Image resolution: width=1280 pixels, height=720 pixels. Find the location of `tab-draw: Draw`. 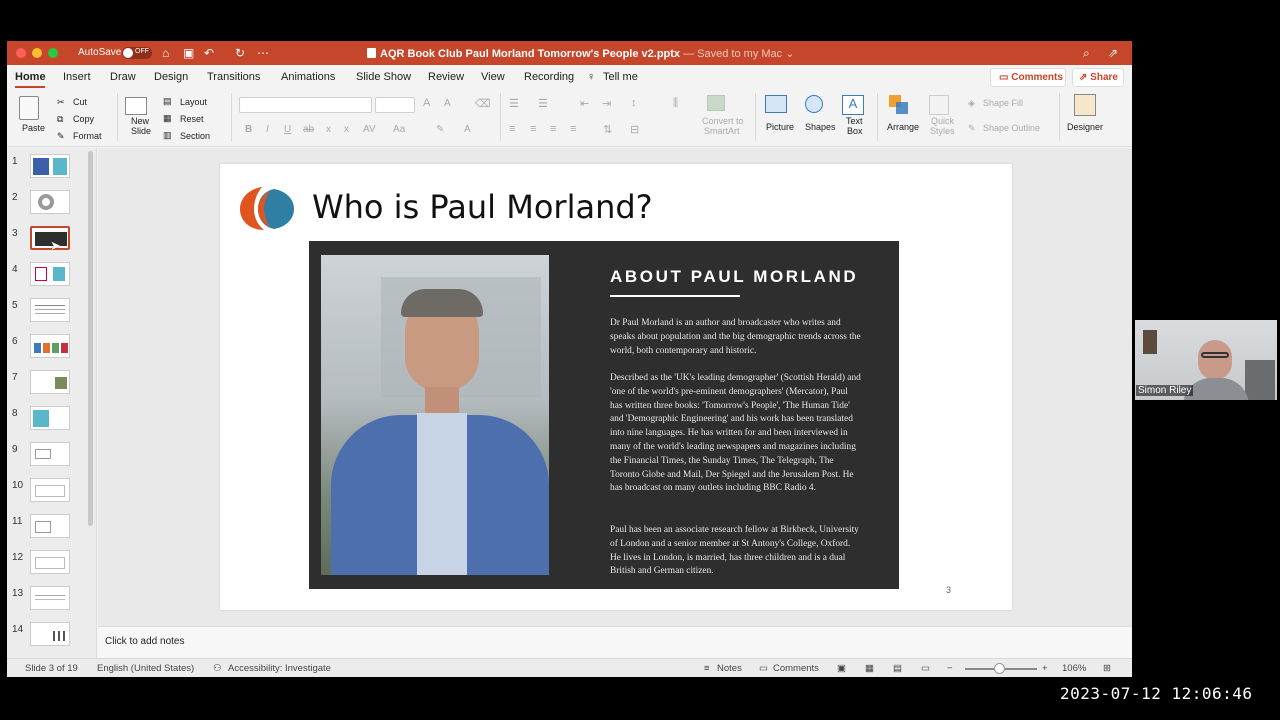

tab-draw: Draw is located at coordinates (123, 77).